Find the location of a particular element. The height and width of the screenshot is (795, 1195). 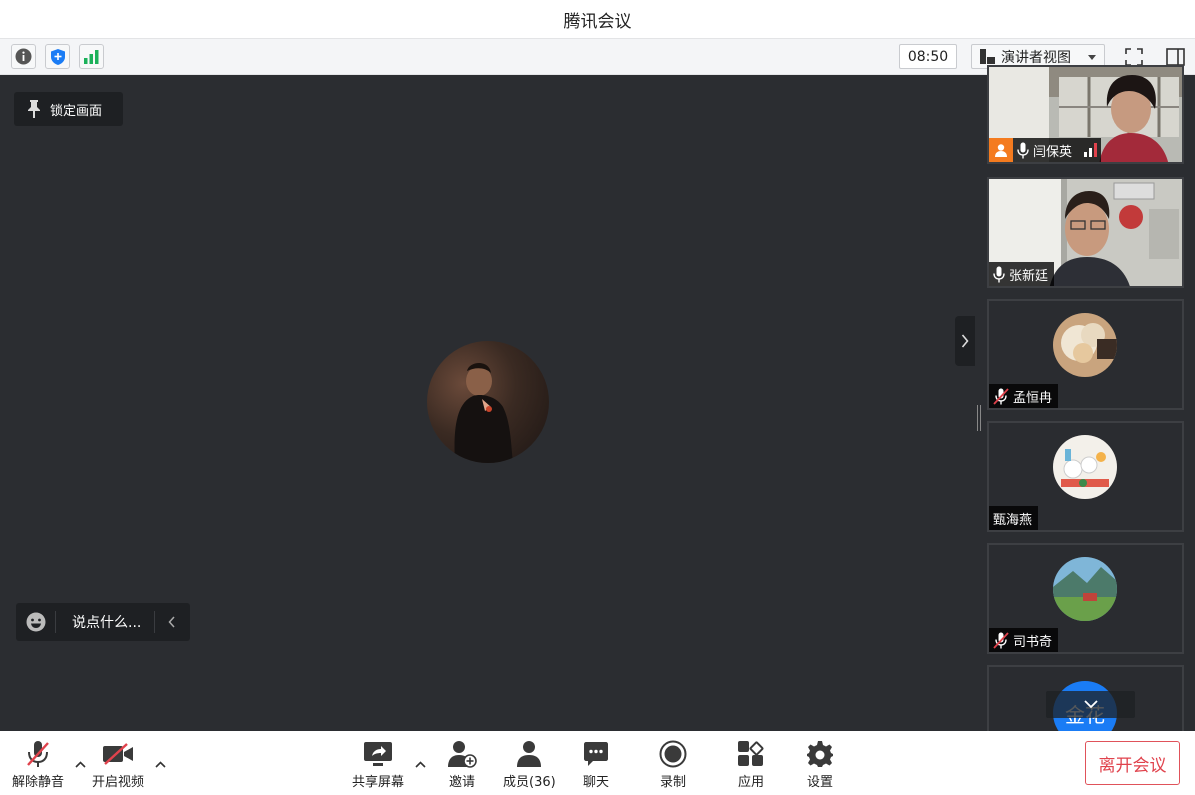

info-icon is located at coordinates (23, 56).